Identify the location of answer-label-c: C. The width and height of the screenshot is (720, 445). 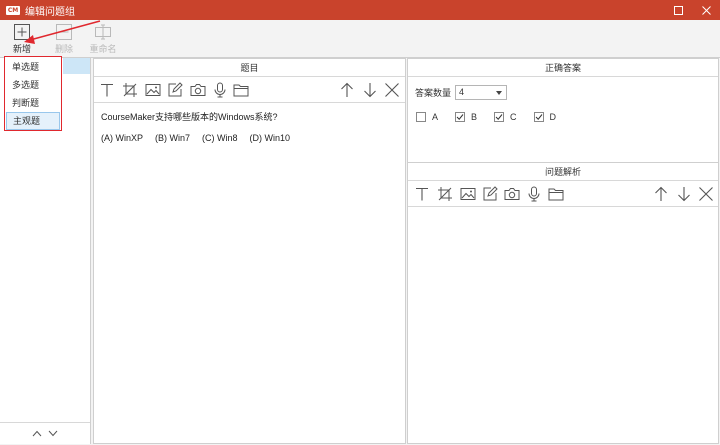
(513, 117).